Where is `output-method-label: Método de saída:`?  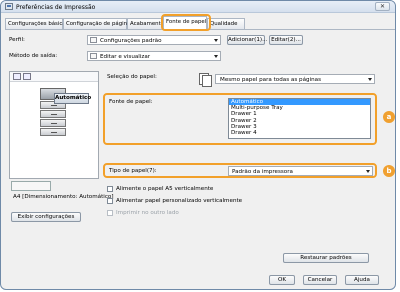
output-method-label: Método de saída: is located at coordinates (33, 56).